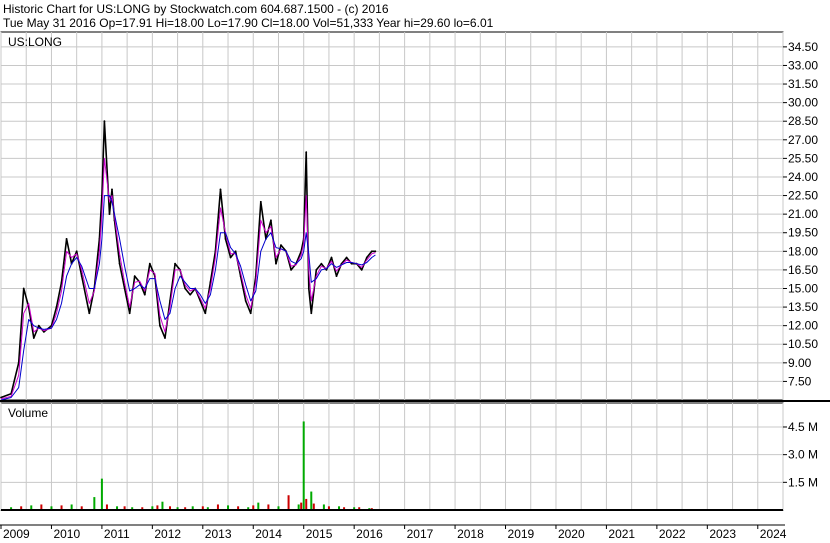  Describe the element at coordinates (420, 534) in the screenshot. I see `x-tick-label: 2017` at that location.